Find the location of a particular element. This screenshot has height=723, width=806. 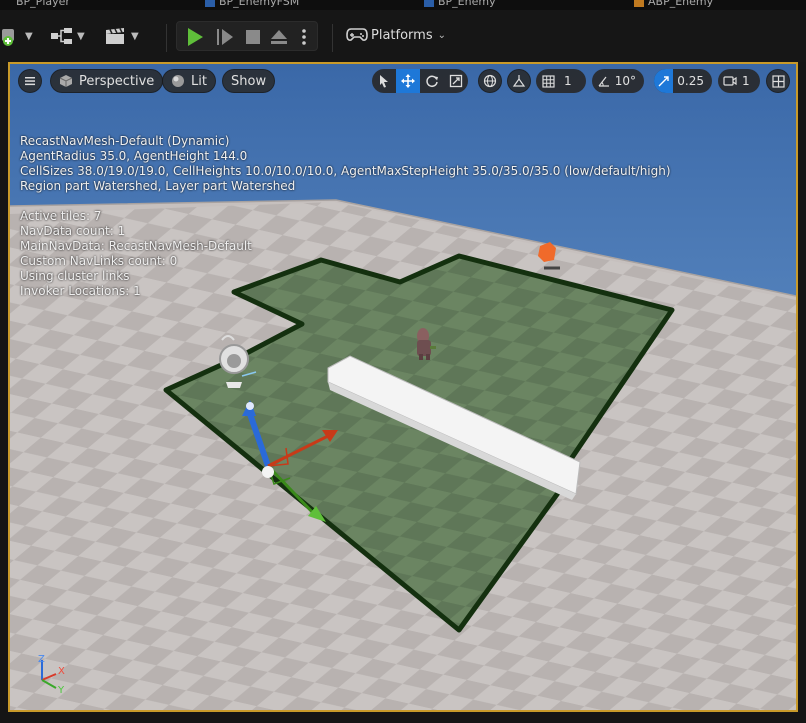

cinematics-menu-button: ▼ is located at coordinates (121, 36).